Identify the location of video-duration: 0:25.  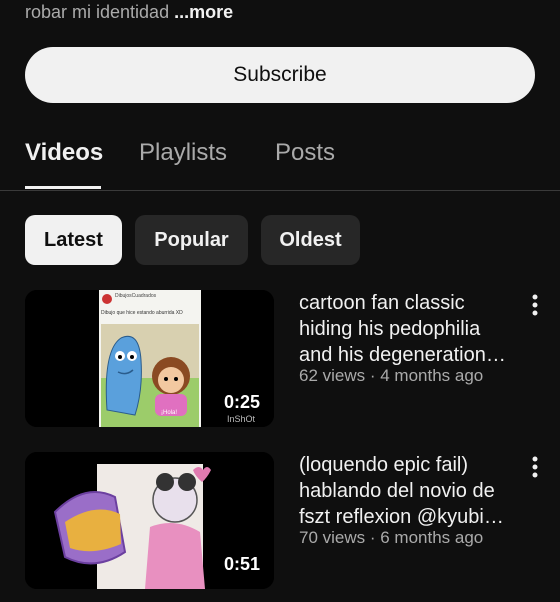
(241, 402).